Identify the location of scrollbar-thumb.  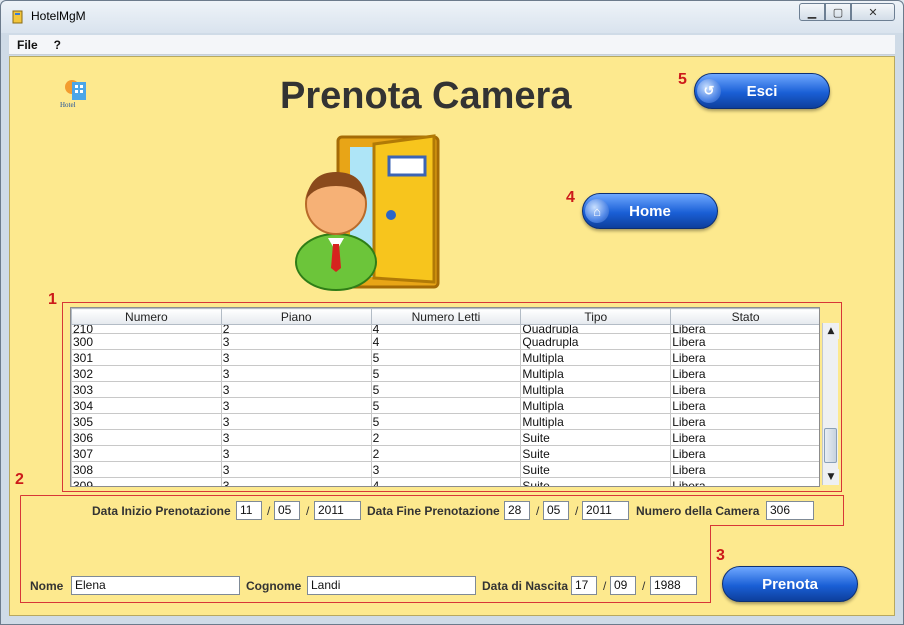
(830, 445).